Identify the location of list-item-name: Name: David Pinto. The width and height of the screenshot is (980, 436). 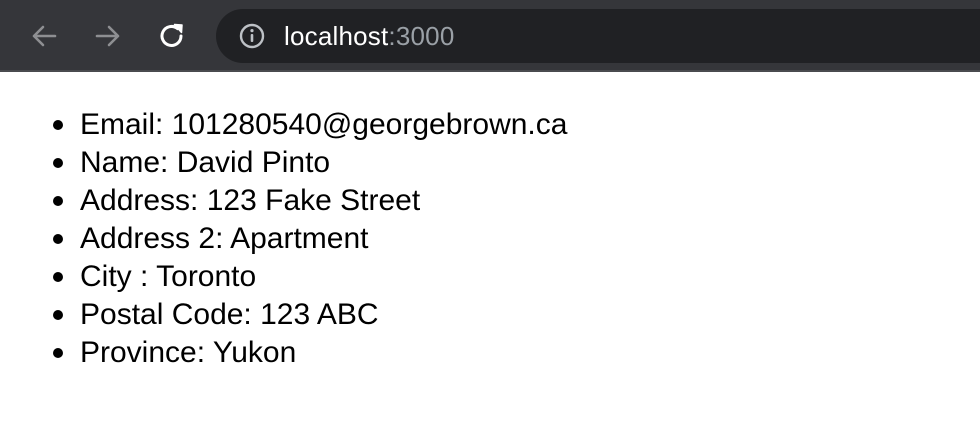
(516, 163).